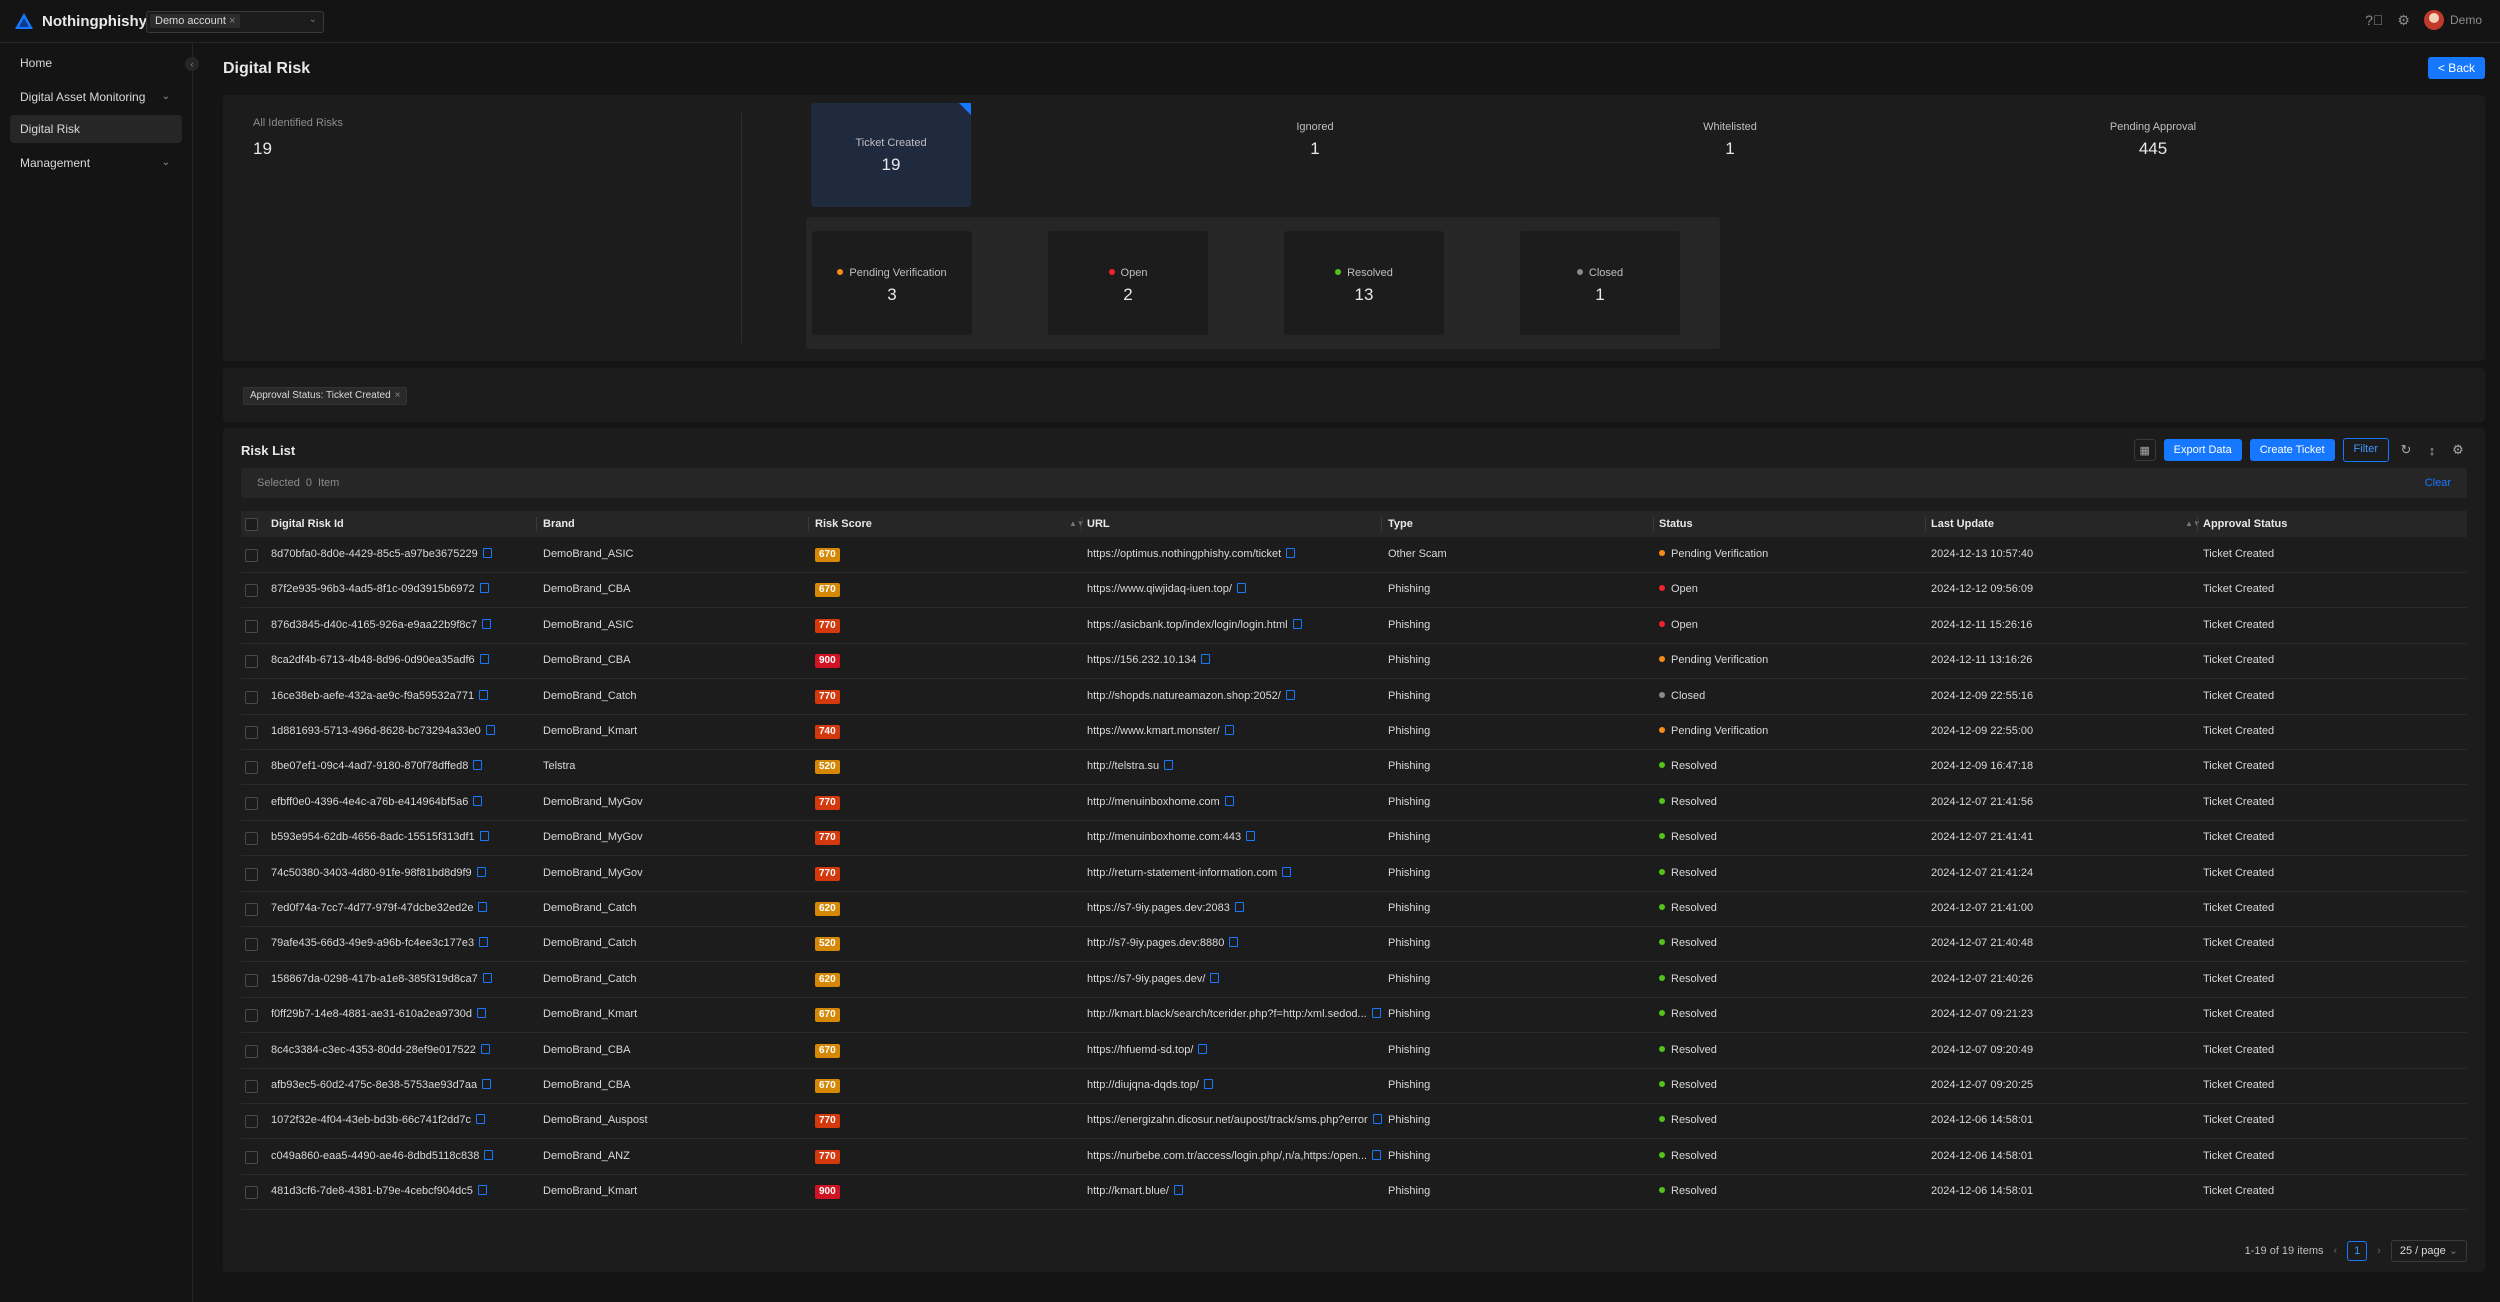 The image size is (2500, 1302). I want to click on url-text: http://menuinboxhome.com, so click(1153, 802).